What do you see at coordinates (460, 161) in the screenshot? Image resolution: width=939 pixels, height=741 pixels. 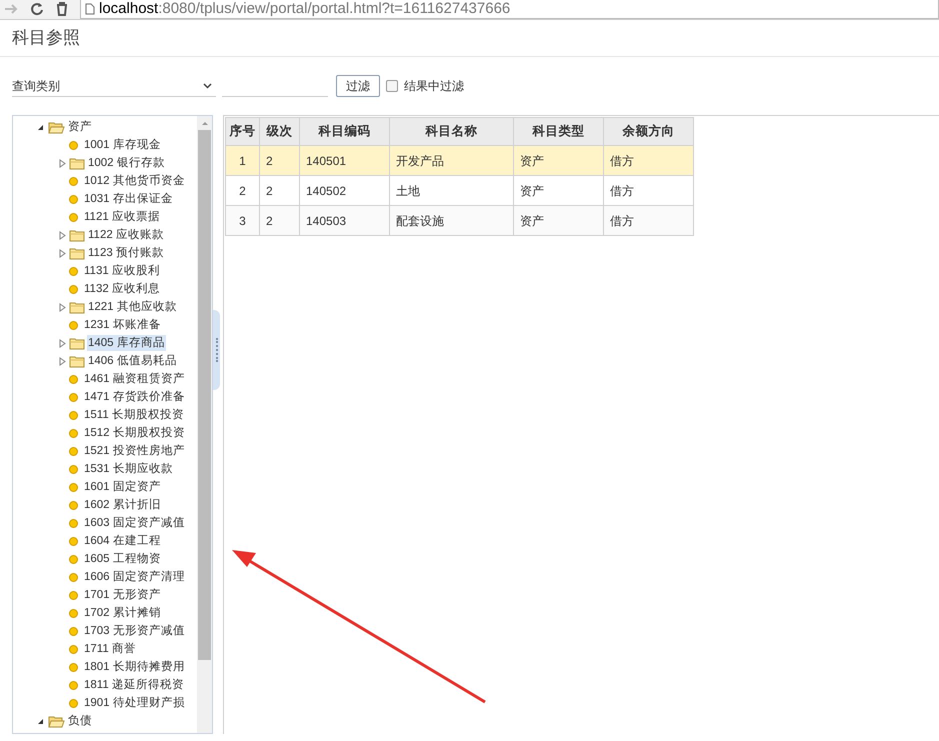 I see `table-row: 1 2 140501 开发产品 资产 借方` at bounding box center [460, 161].